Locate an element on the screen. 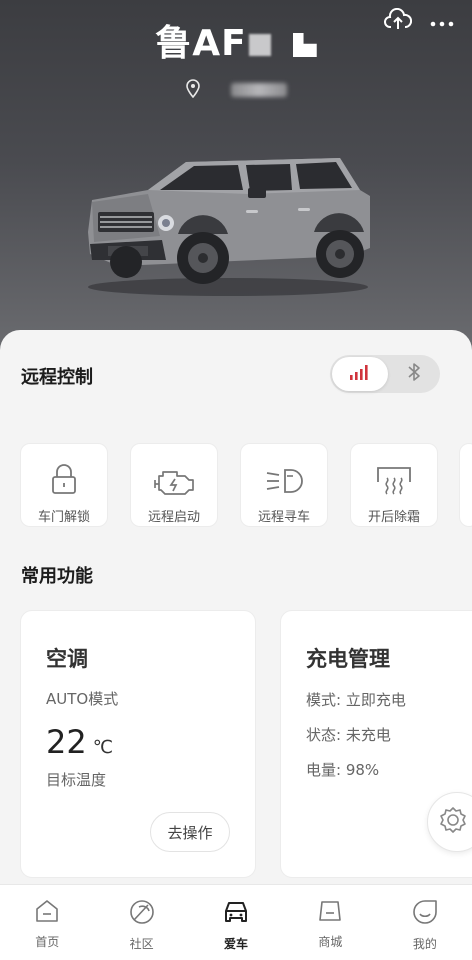 This screenshot has height=960, width=472. rear-defrost-button: 开后除霜 is located at coordinates (394, 485).